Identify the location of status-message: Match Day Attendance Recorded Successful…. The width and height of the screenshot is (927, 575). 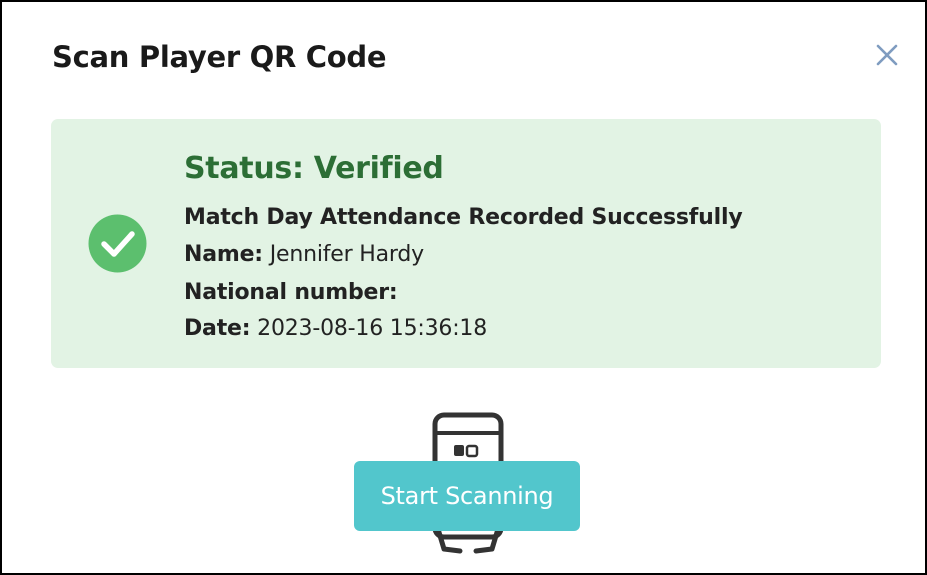
(463, 217).